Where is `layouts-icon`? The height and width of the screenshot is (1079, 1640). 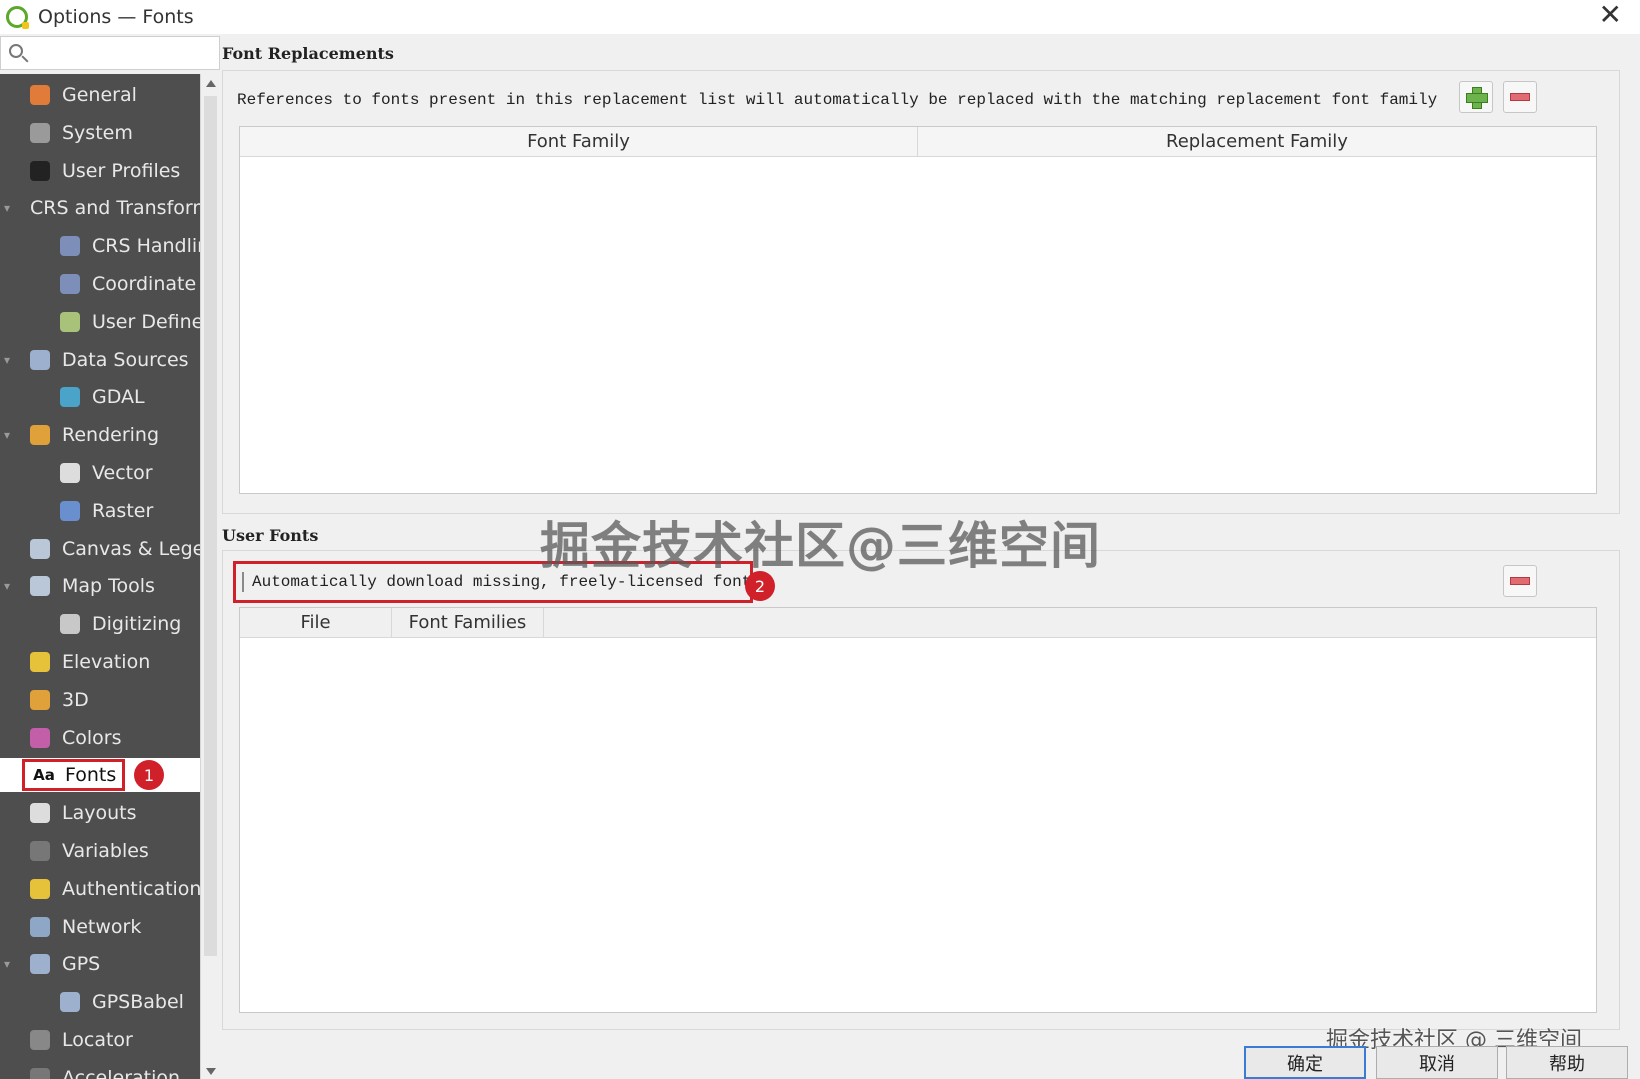
layouts-icon is located at coordinates (40, 813).